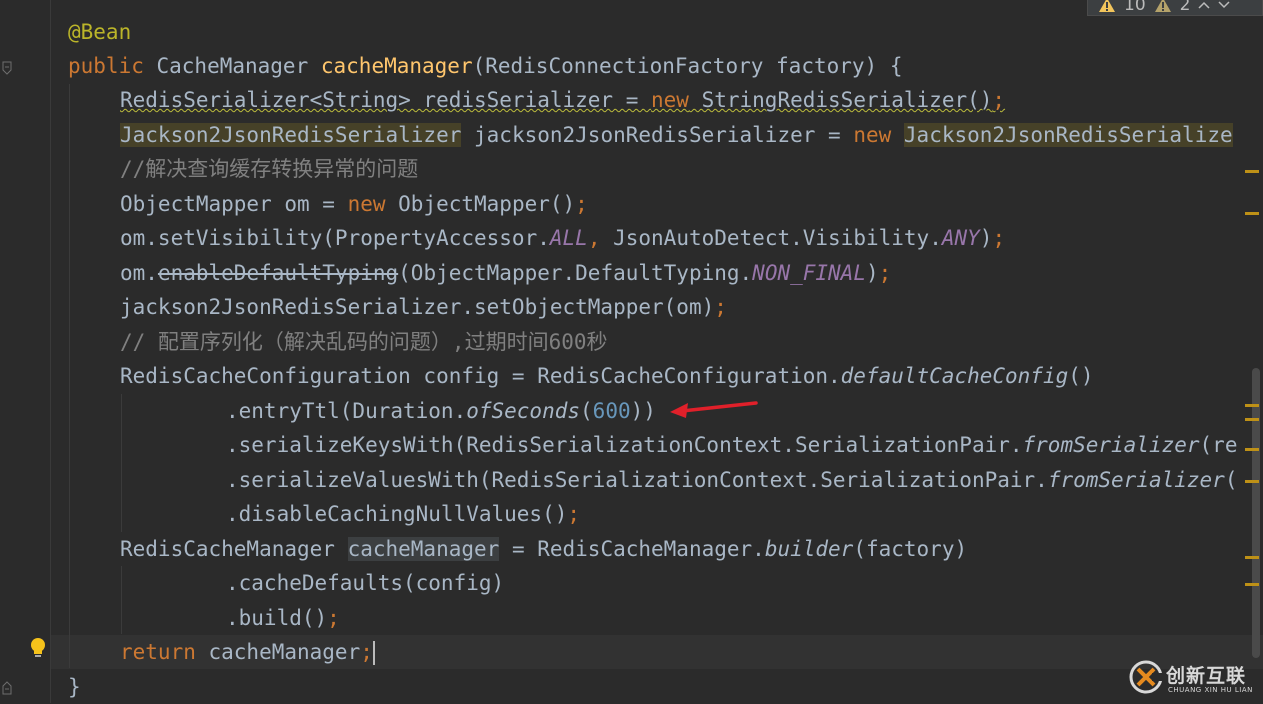  Describe the element at coordinates (74, 687) in the screenshot. I see `code-token: }` at that location.